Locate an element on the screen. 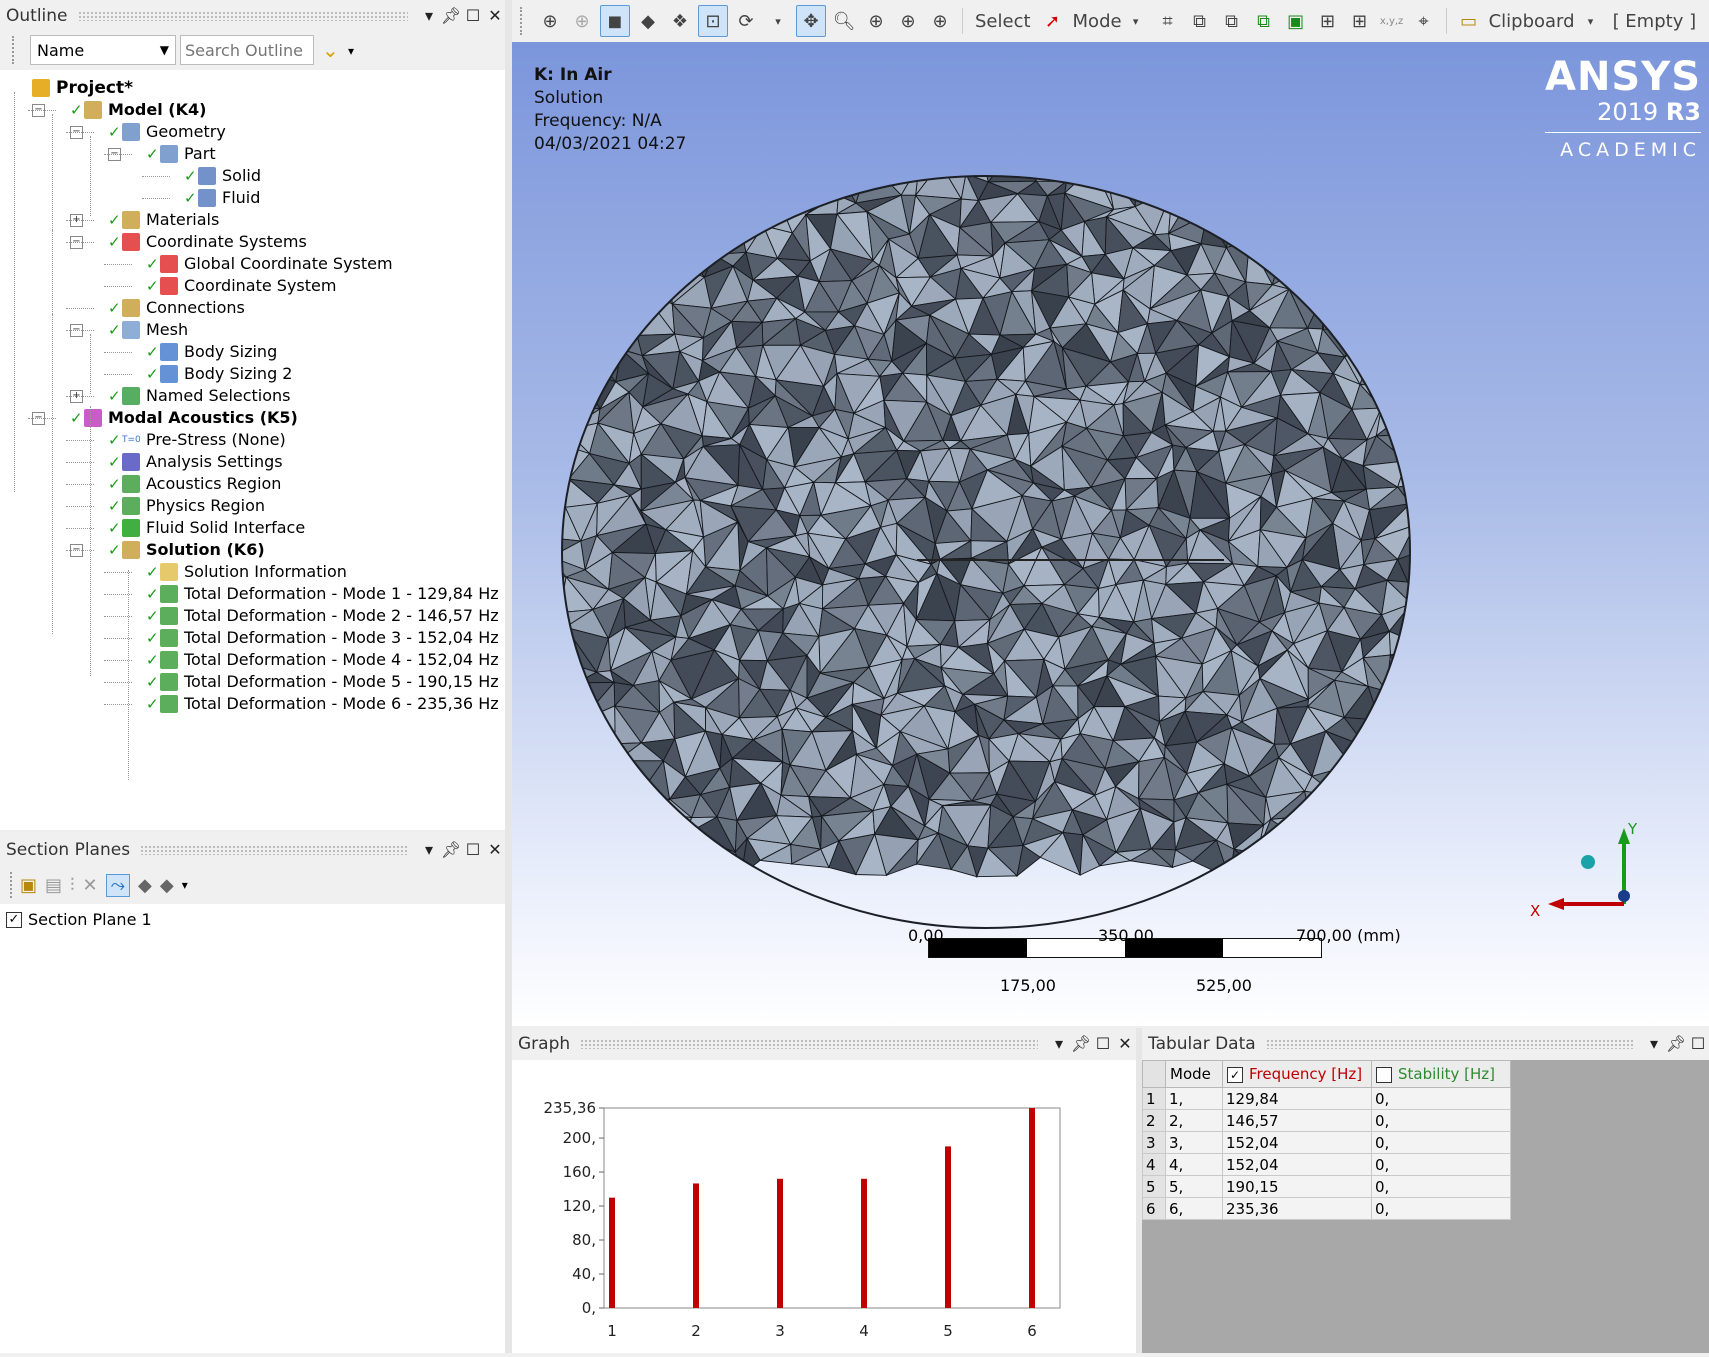 This screenshot has height=1357, width=1709. mode-column-header: Mode is located at coordinates (1194, 1074).